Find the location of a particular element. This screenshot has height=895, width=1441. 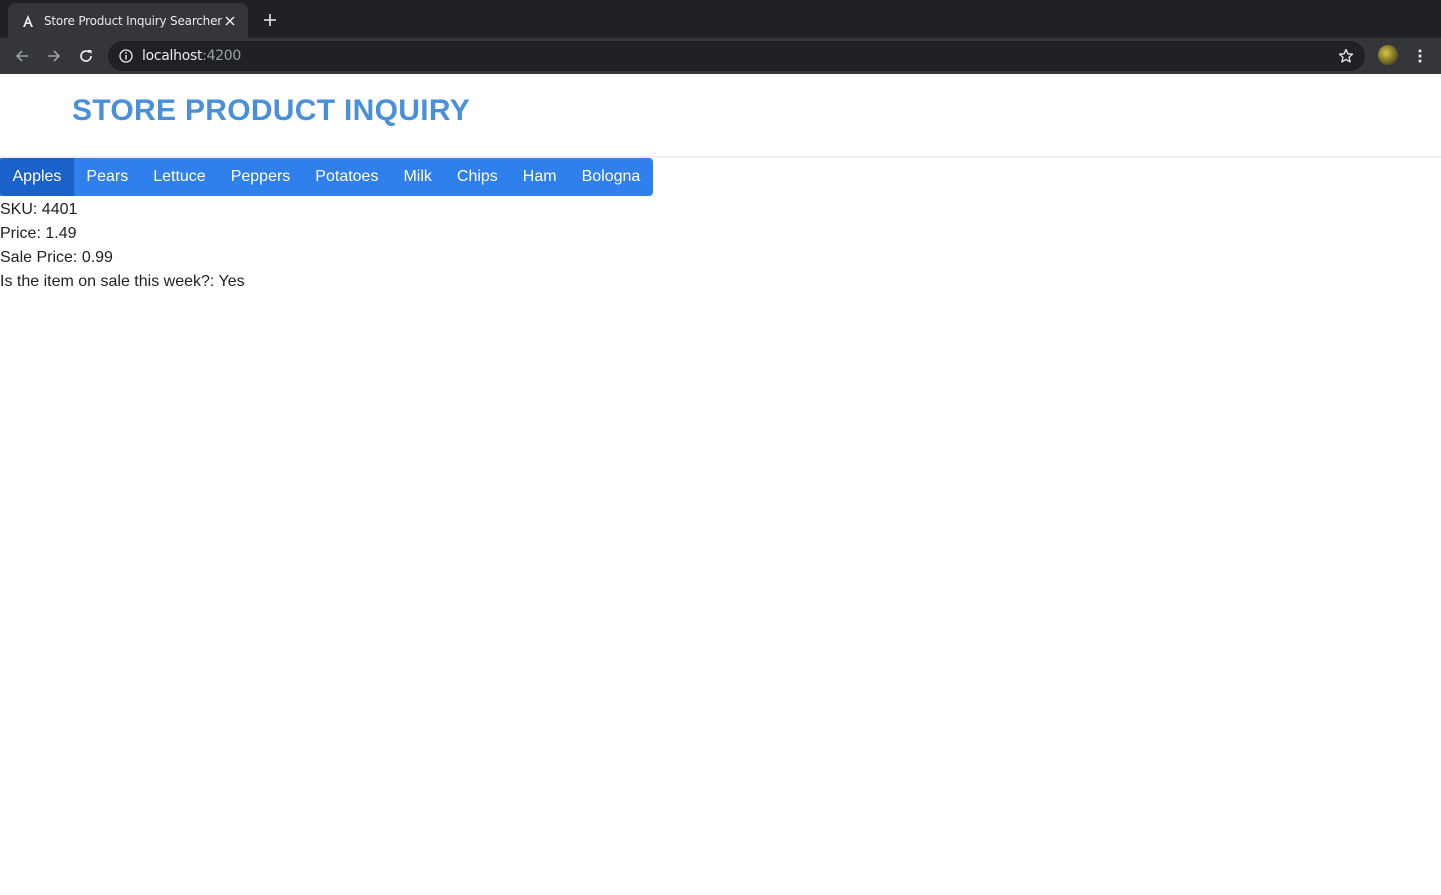

tab-potatoes: Potatoes is located at coordinates (347, 177).